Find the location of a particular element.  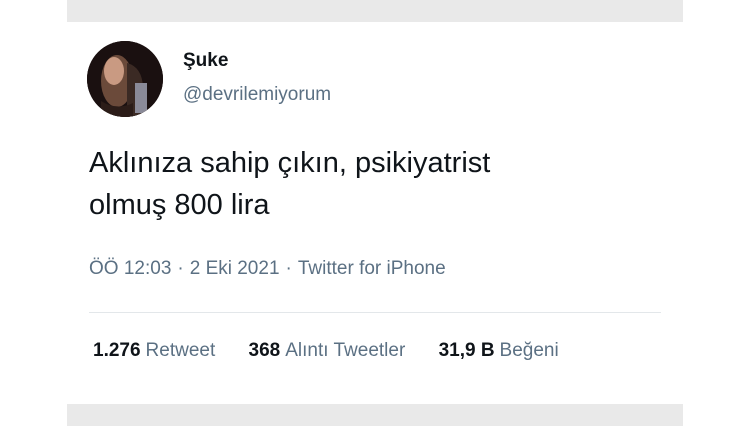

user-handle: @devrilemiyorum is located at coordinates (257, 95).